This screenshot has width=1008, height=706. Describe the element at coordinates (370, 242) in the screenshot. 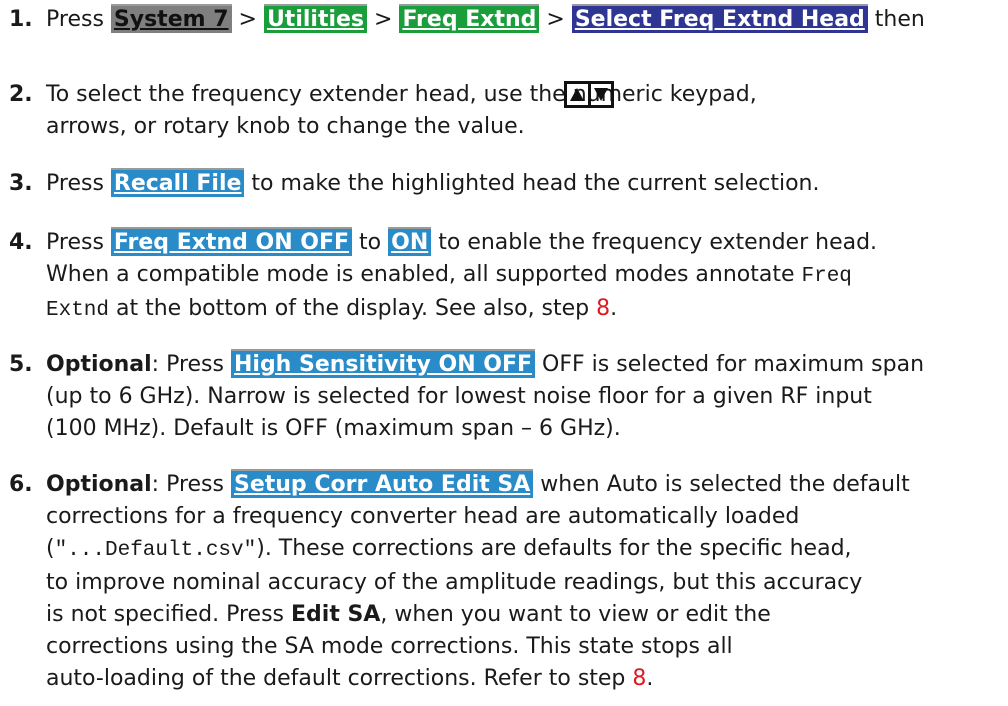

I see `step-text: to` at that location.